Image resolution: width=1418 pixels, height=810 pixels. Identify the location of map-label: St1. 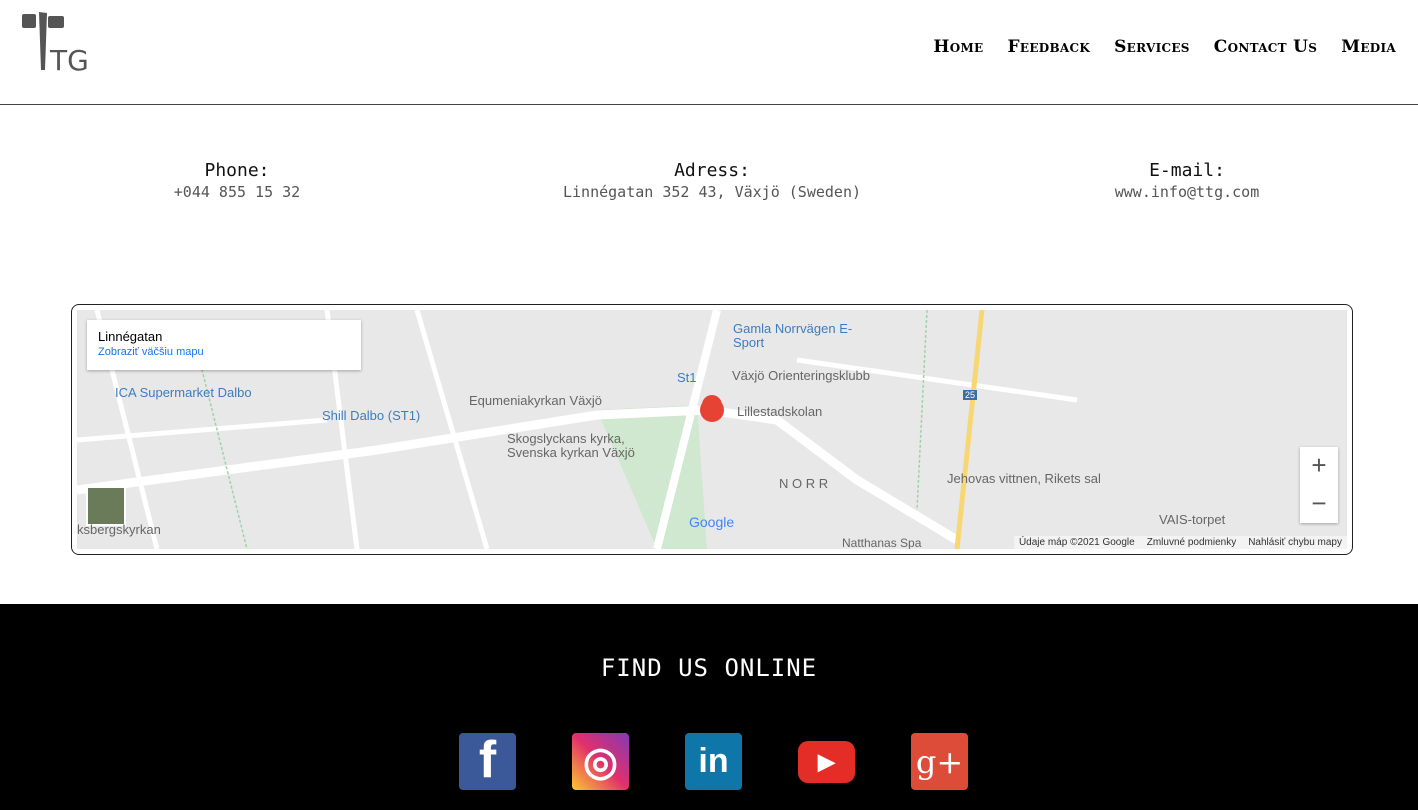
(687, 377).